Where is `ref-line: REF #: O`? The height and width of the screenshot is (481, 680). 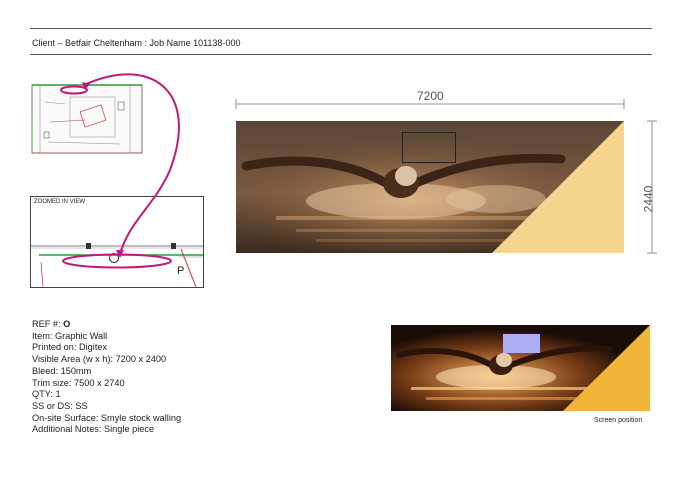
ref-line: REF #: O is located at coordinates (51, 324).